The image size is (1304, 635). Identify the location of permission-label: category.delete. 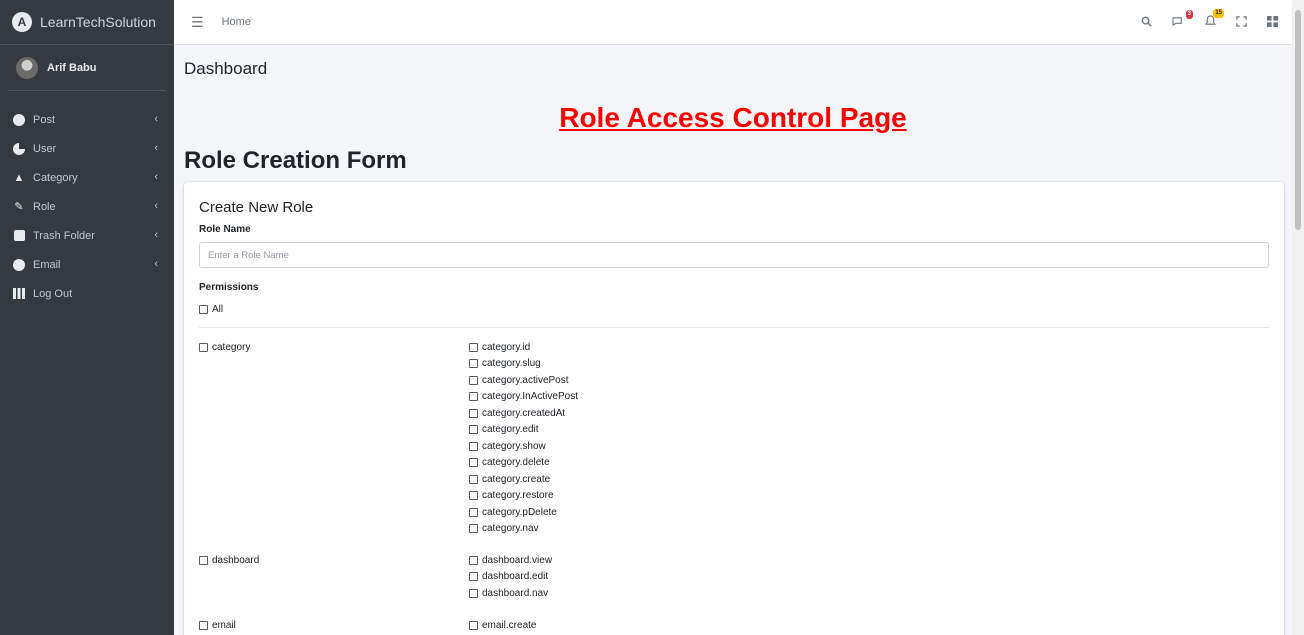
(516, 463).